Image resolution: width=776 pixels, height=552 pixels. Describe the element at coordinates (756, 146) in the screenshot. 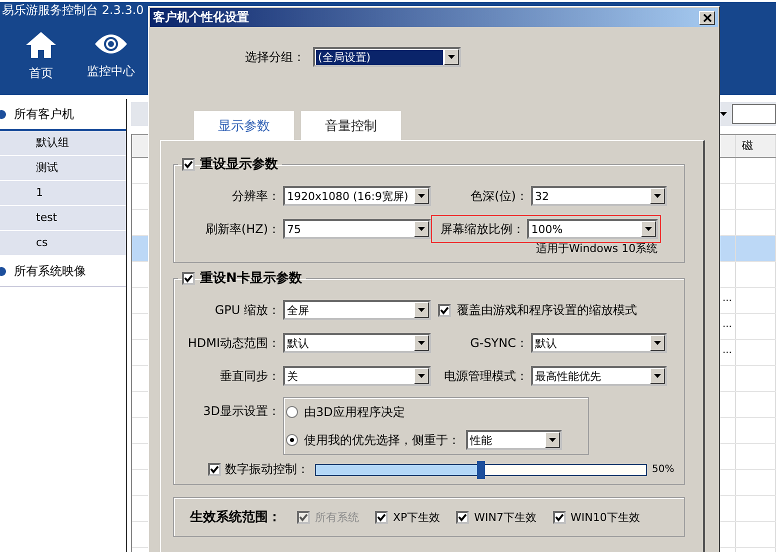

I see `column-header: 磁` at that location.